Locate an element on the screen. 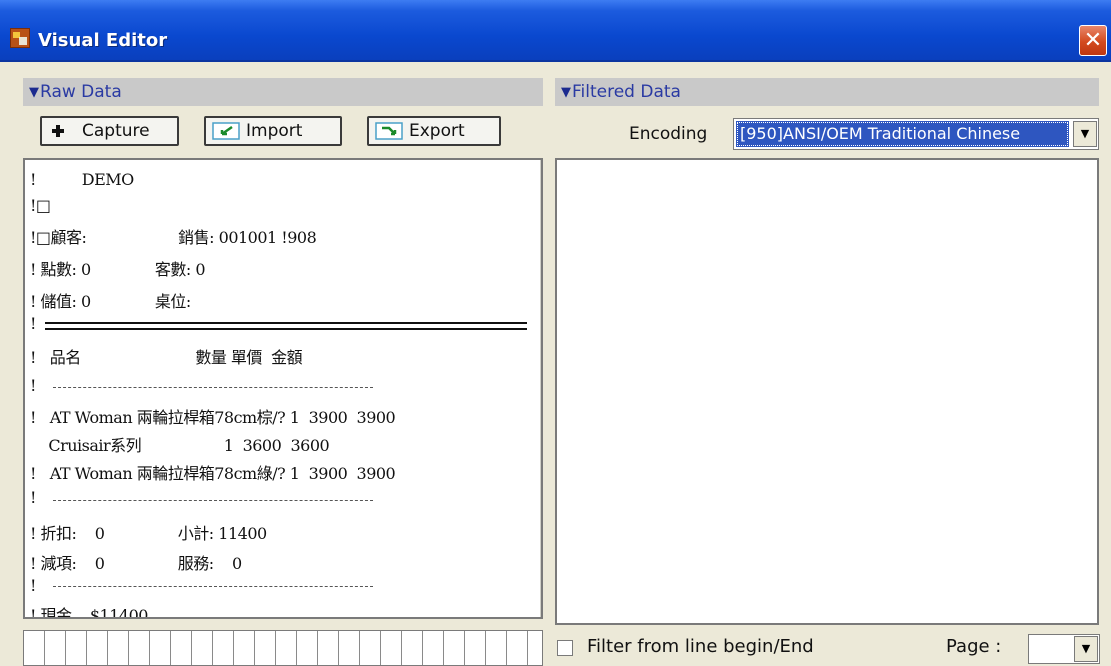 The height and width of the screenshot is (666, 1111). raw-line-cash: ! 現金 $11400 is located at coordinates (89, 612).